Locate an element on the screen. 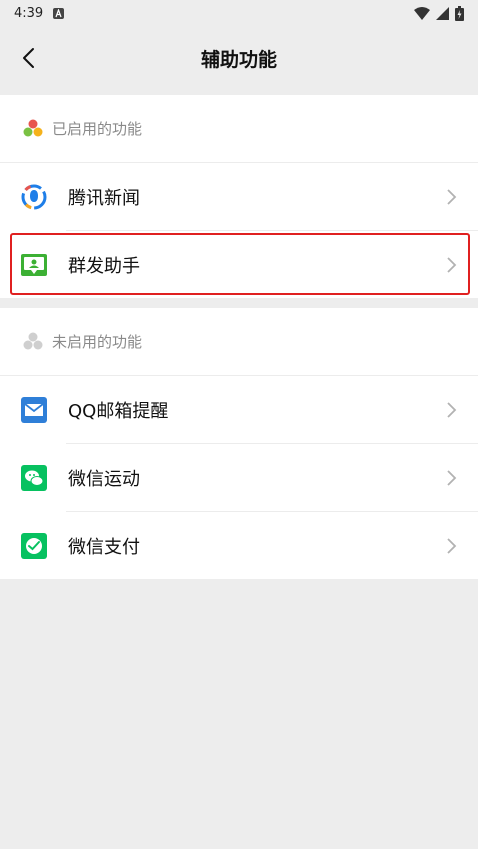 Image resolution: width=478 pixels, height=849 pixels. disabled-section-title: 未启用的功能 is located at coordinates (97, 342).